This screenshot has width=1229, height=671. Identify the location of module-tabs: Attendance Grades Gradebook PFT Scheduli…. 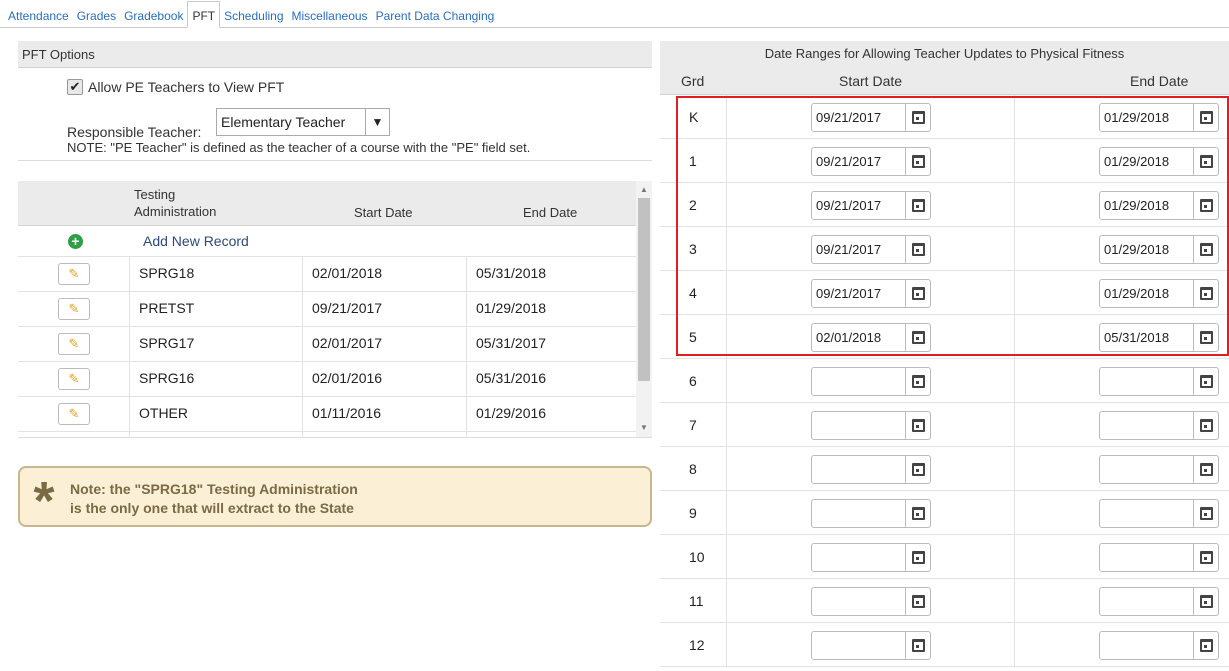
(614, 14).